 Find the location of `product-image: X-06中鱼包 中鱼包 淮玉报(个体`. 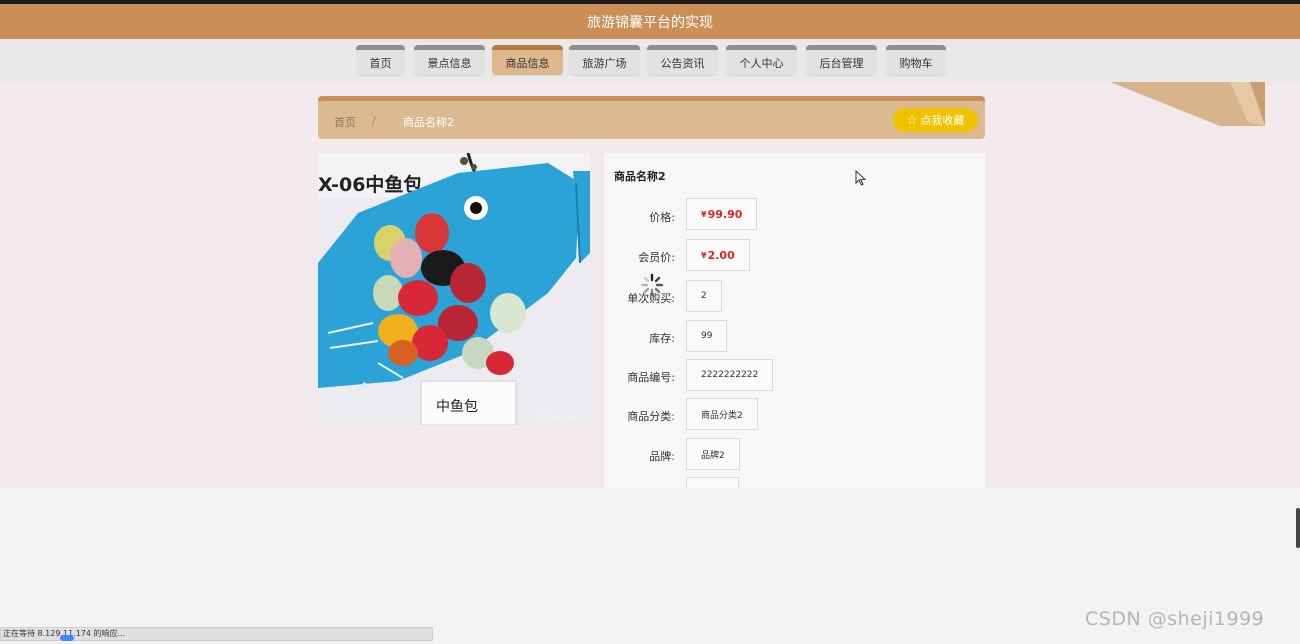

product-image: X-06中鱼包 中鱼包 淮玉报(个体 is located at coordinates (454, 289).